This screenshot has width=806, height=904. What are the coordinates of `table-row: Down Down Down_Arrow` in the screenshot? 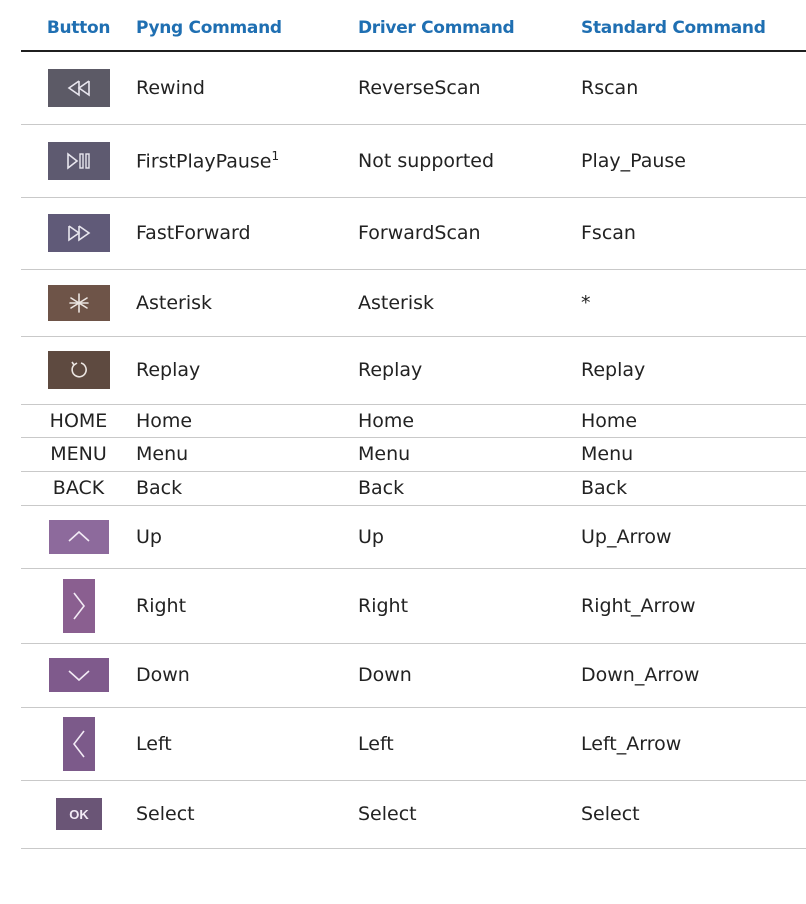 It's located at (413, 675).